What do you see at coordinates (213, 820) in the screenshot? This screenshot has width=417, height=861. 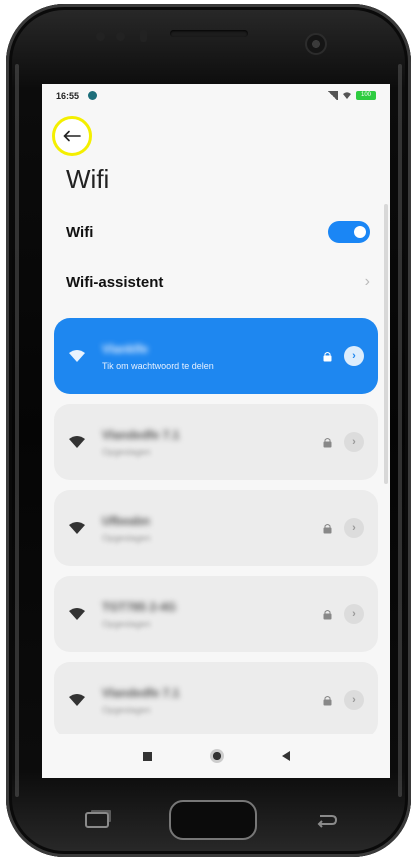 I see `hardware-home-button` at bounding box center [213, 820].